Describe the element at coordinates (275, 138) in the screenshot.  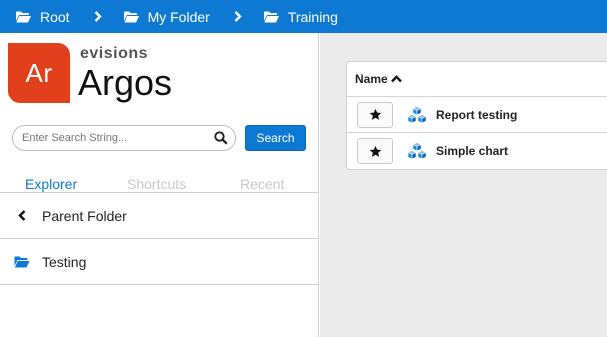
I see `search-button: Search` at that location.